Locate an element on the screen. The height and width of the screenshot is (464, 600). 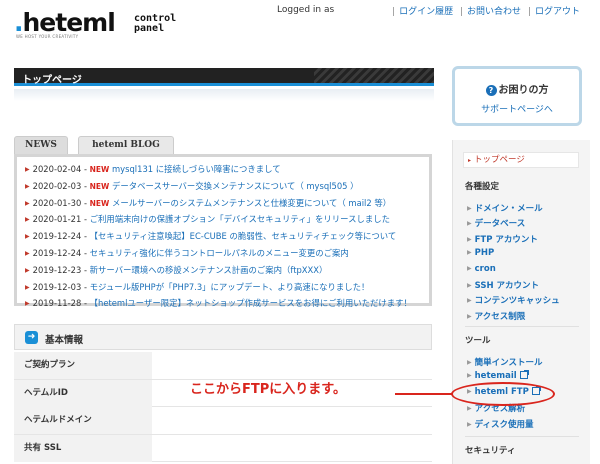
basic-info-title: 基本情報 is located at coordinates (64, 340).